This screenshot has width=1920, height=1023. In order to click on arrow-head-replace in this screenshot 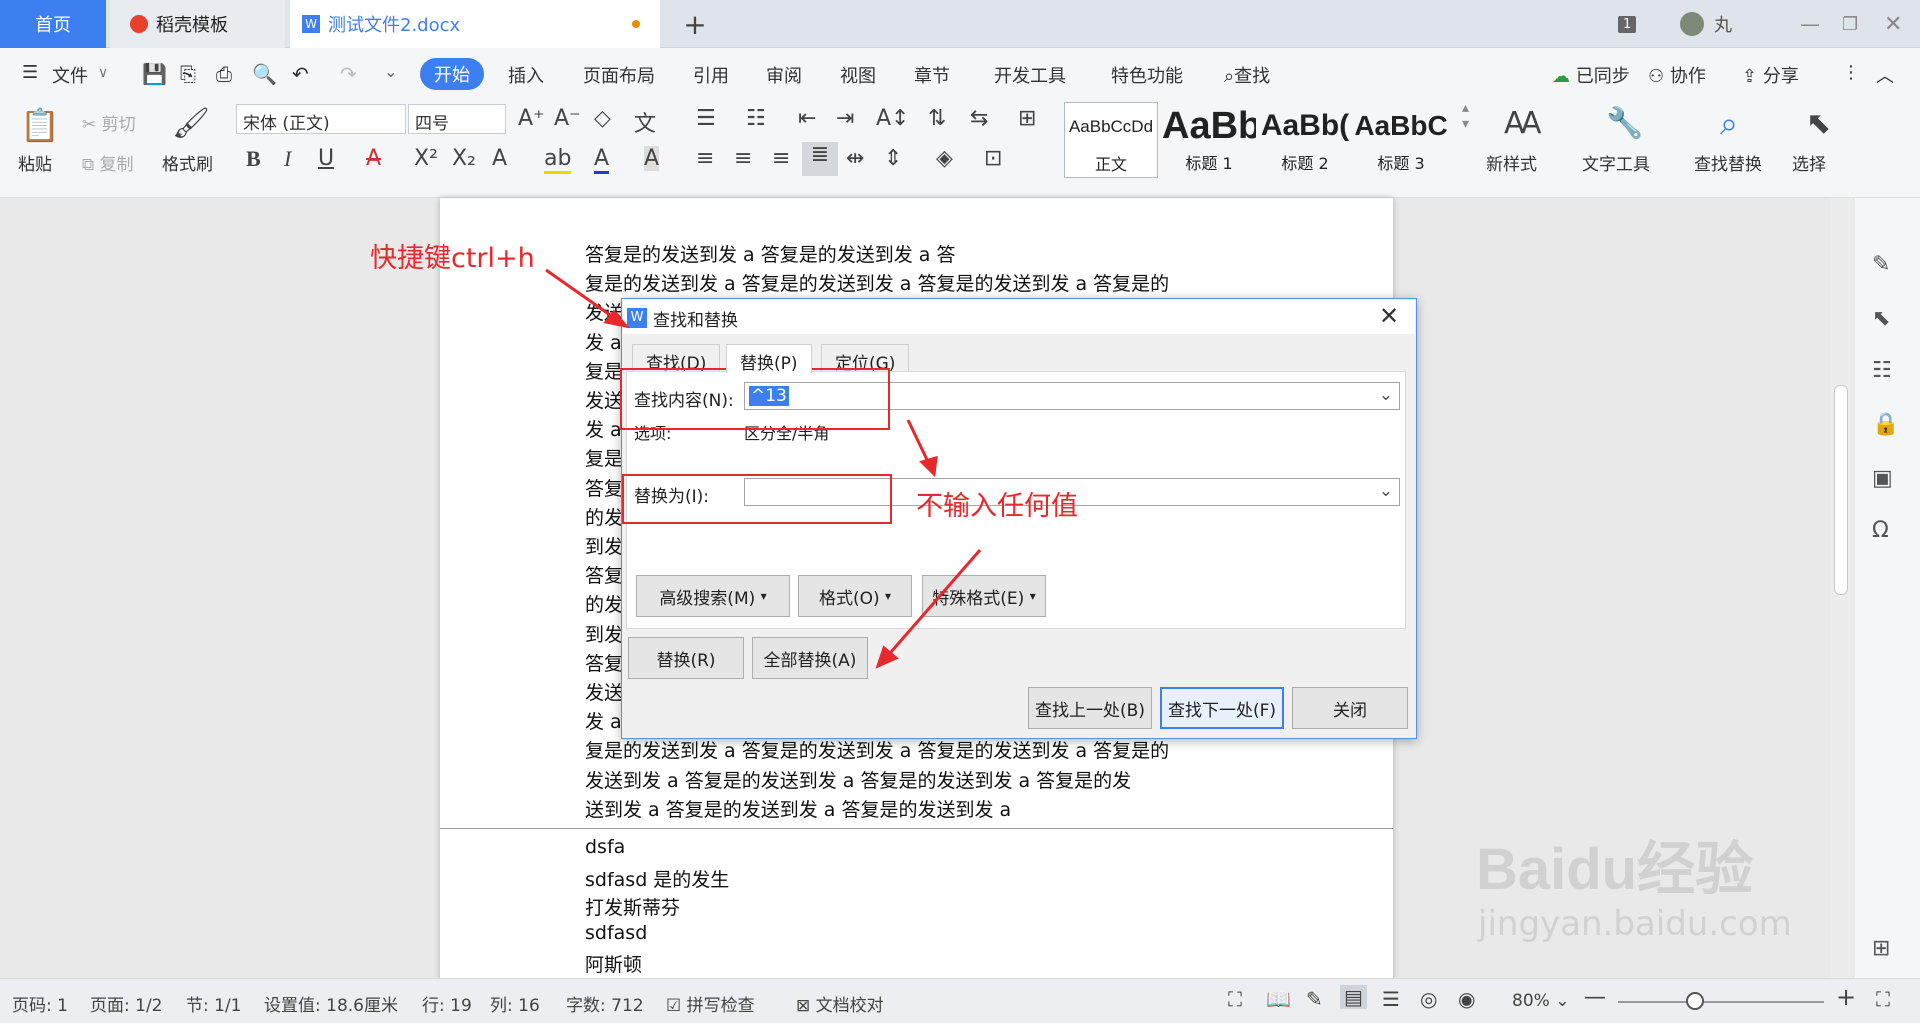, I will do `click(928, 466)`.